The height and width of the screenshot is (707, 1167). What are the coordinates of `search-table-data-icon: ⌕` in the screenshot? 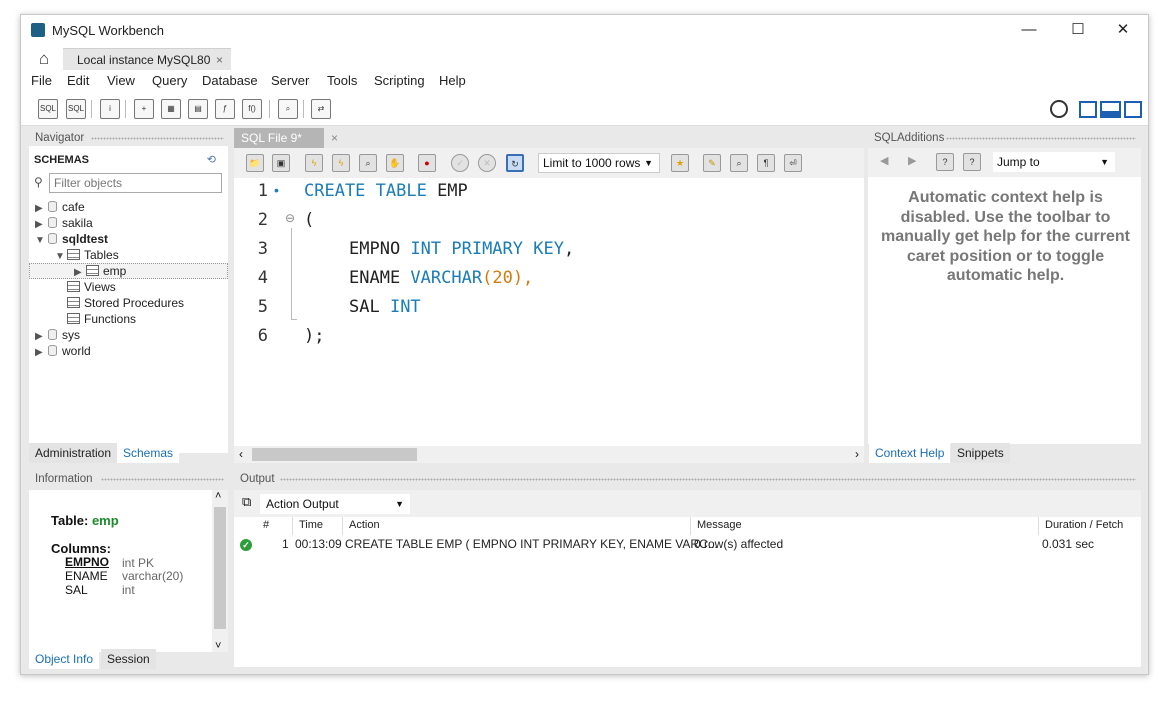 It's located at (288, 109).